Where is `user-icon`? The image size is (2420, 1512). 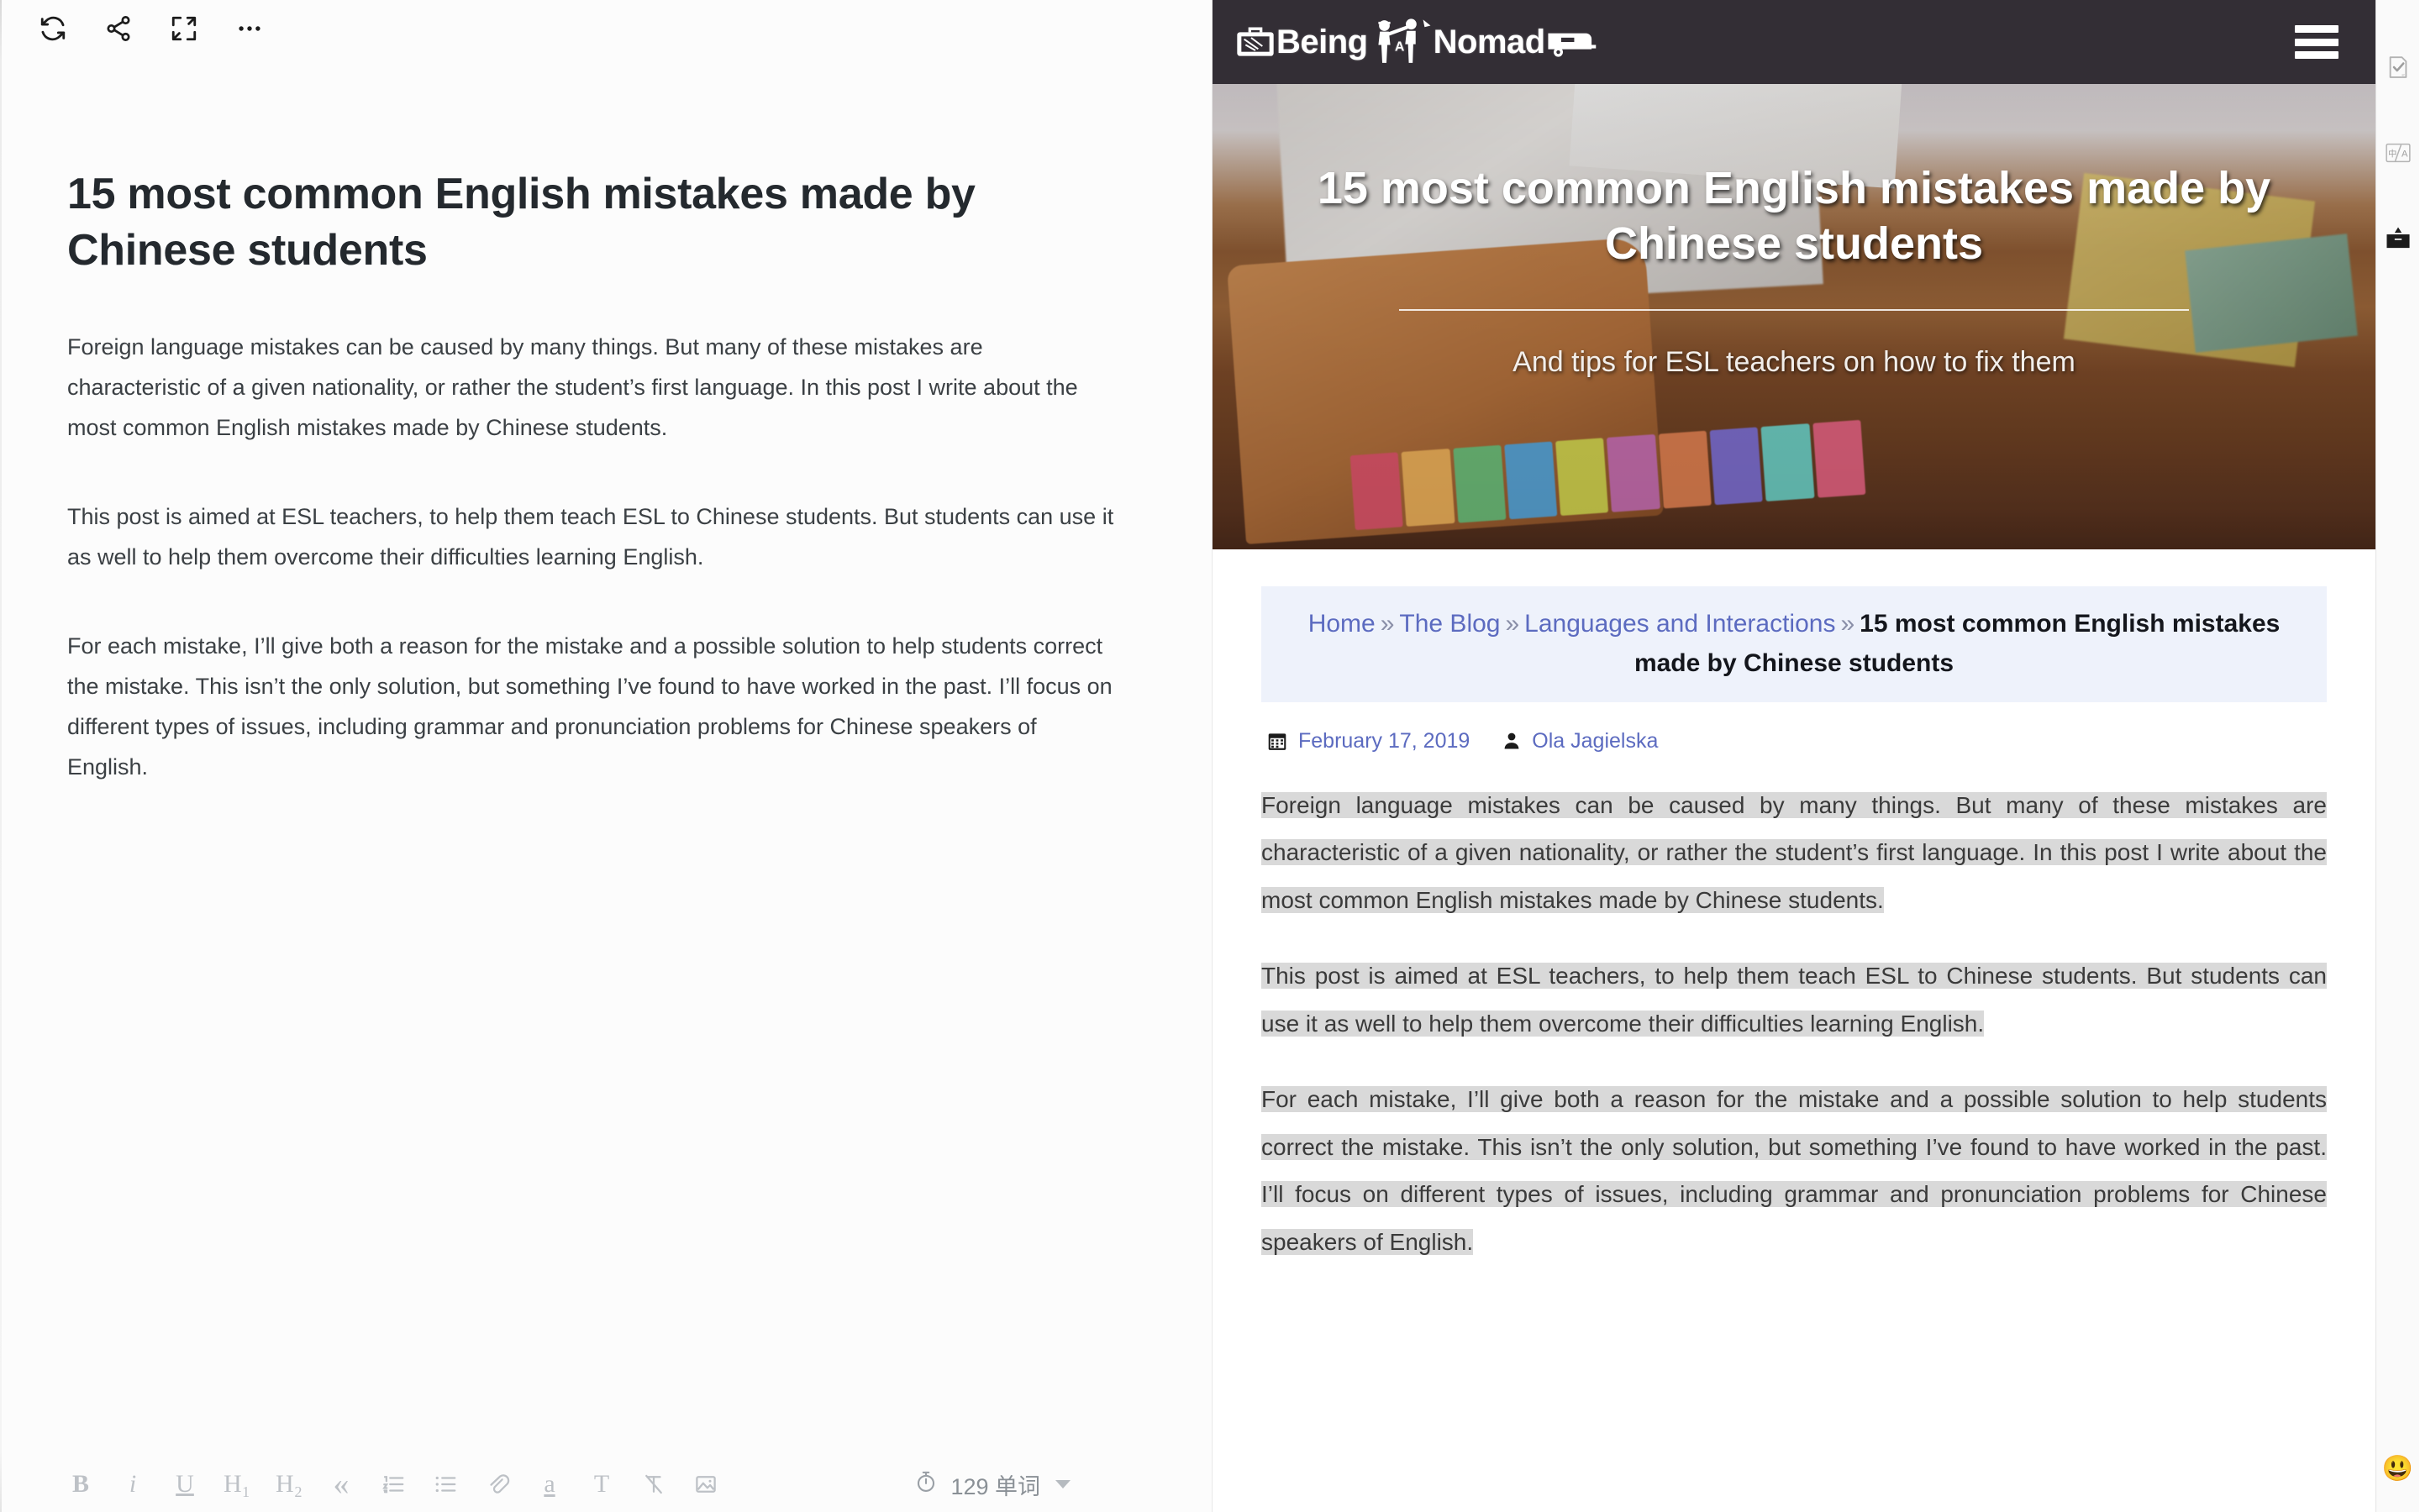
user-icon is located at coordinates (1512, 741).